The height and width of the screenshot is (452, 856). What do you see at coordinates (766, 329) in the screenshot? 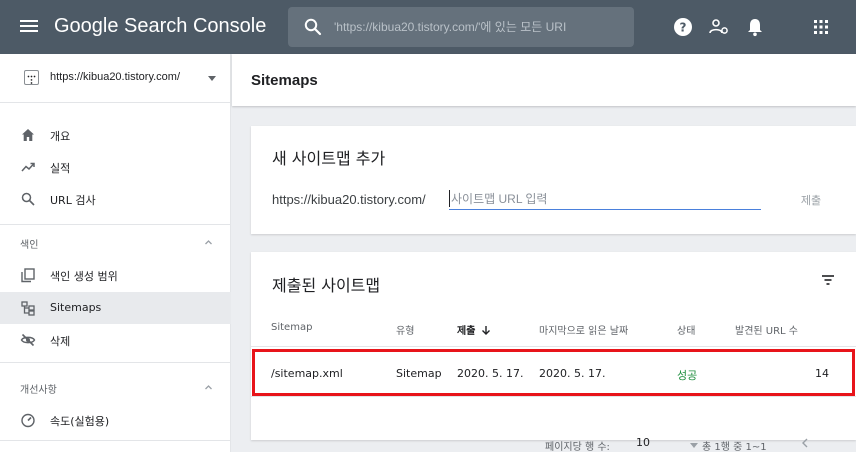
I see `column-header-discovered-urls: 발견된 URL 수` at bounding box center [766, 329].